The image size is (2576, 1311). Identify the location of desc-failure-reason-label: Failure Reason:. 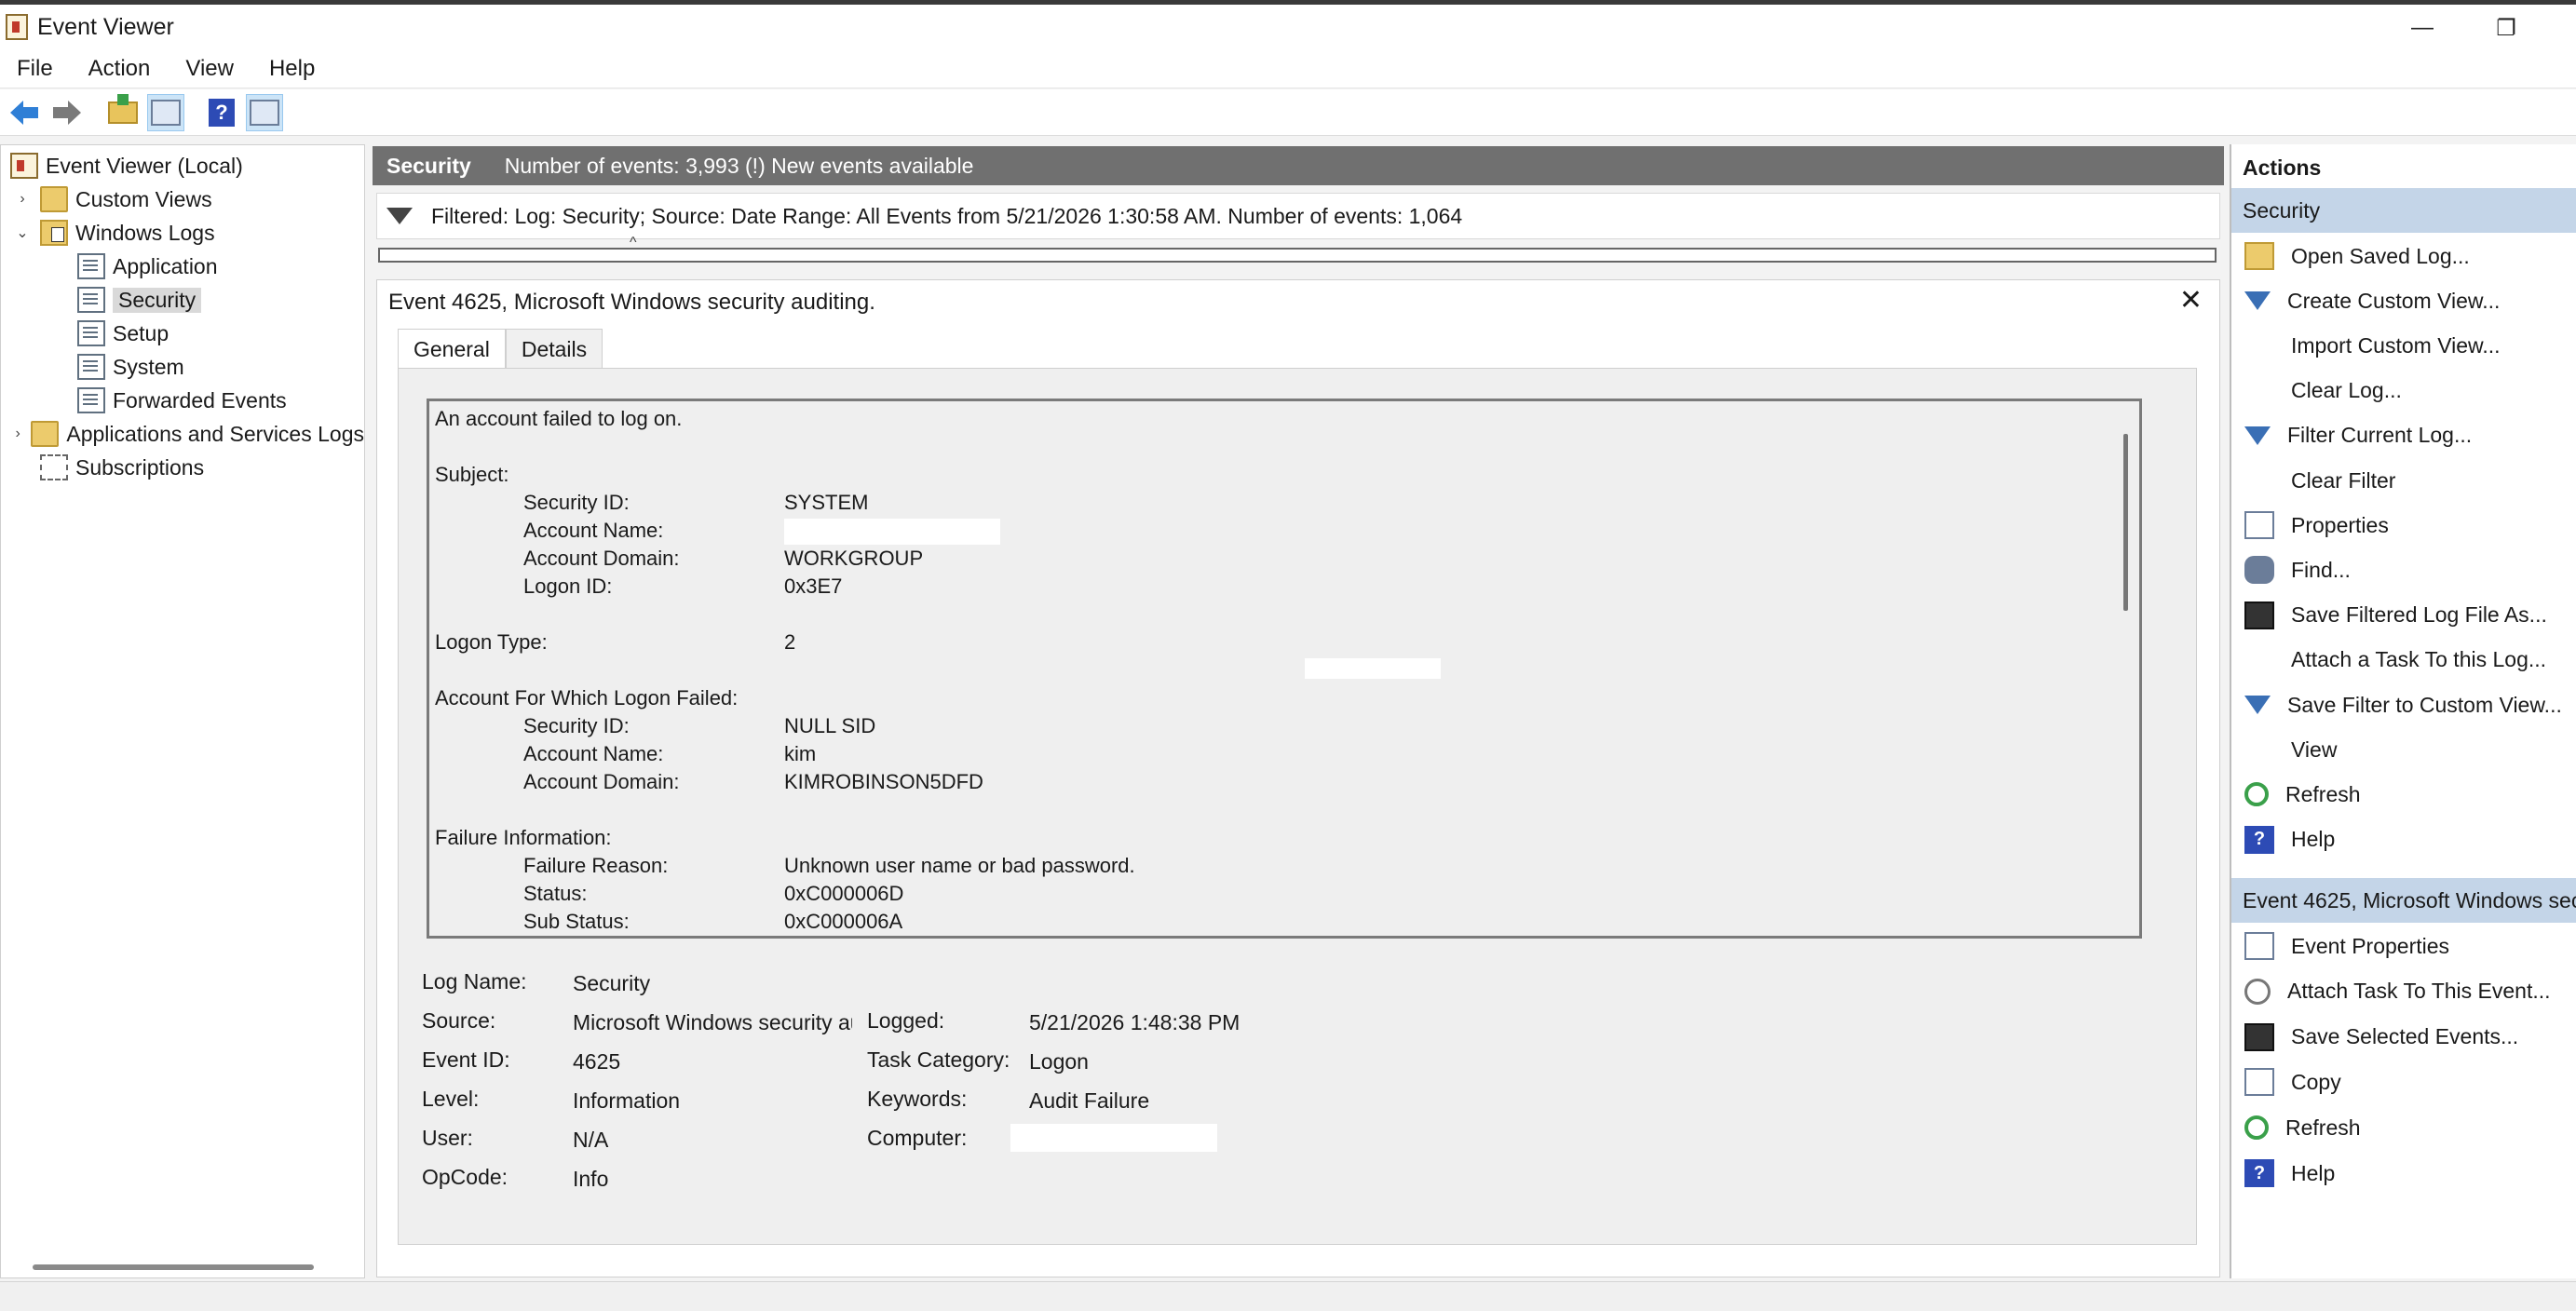
(596, 866).